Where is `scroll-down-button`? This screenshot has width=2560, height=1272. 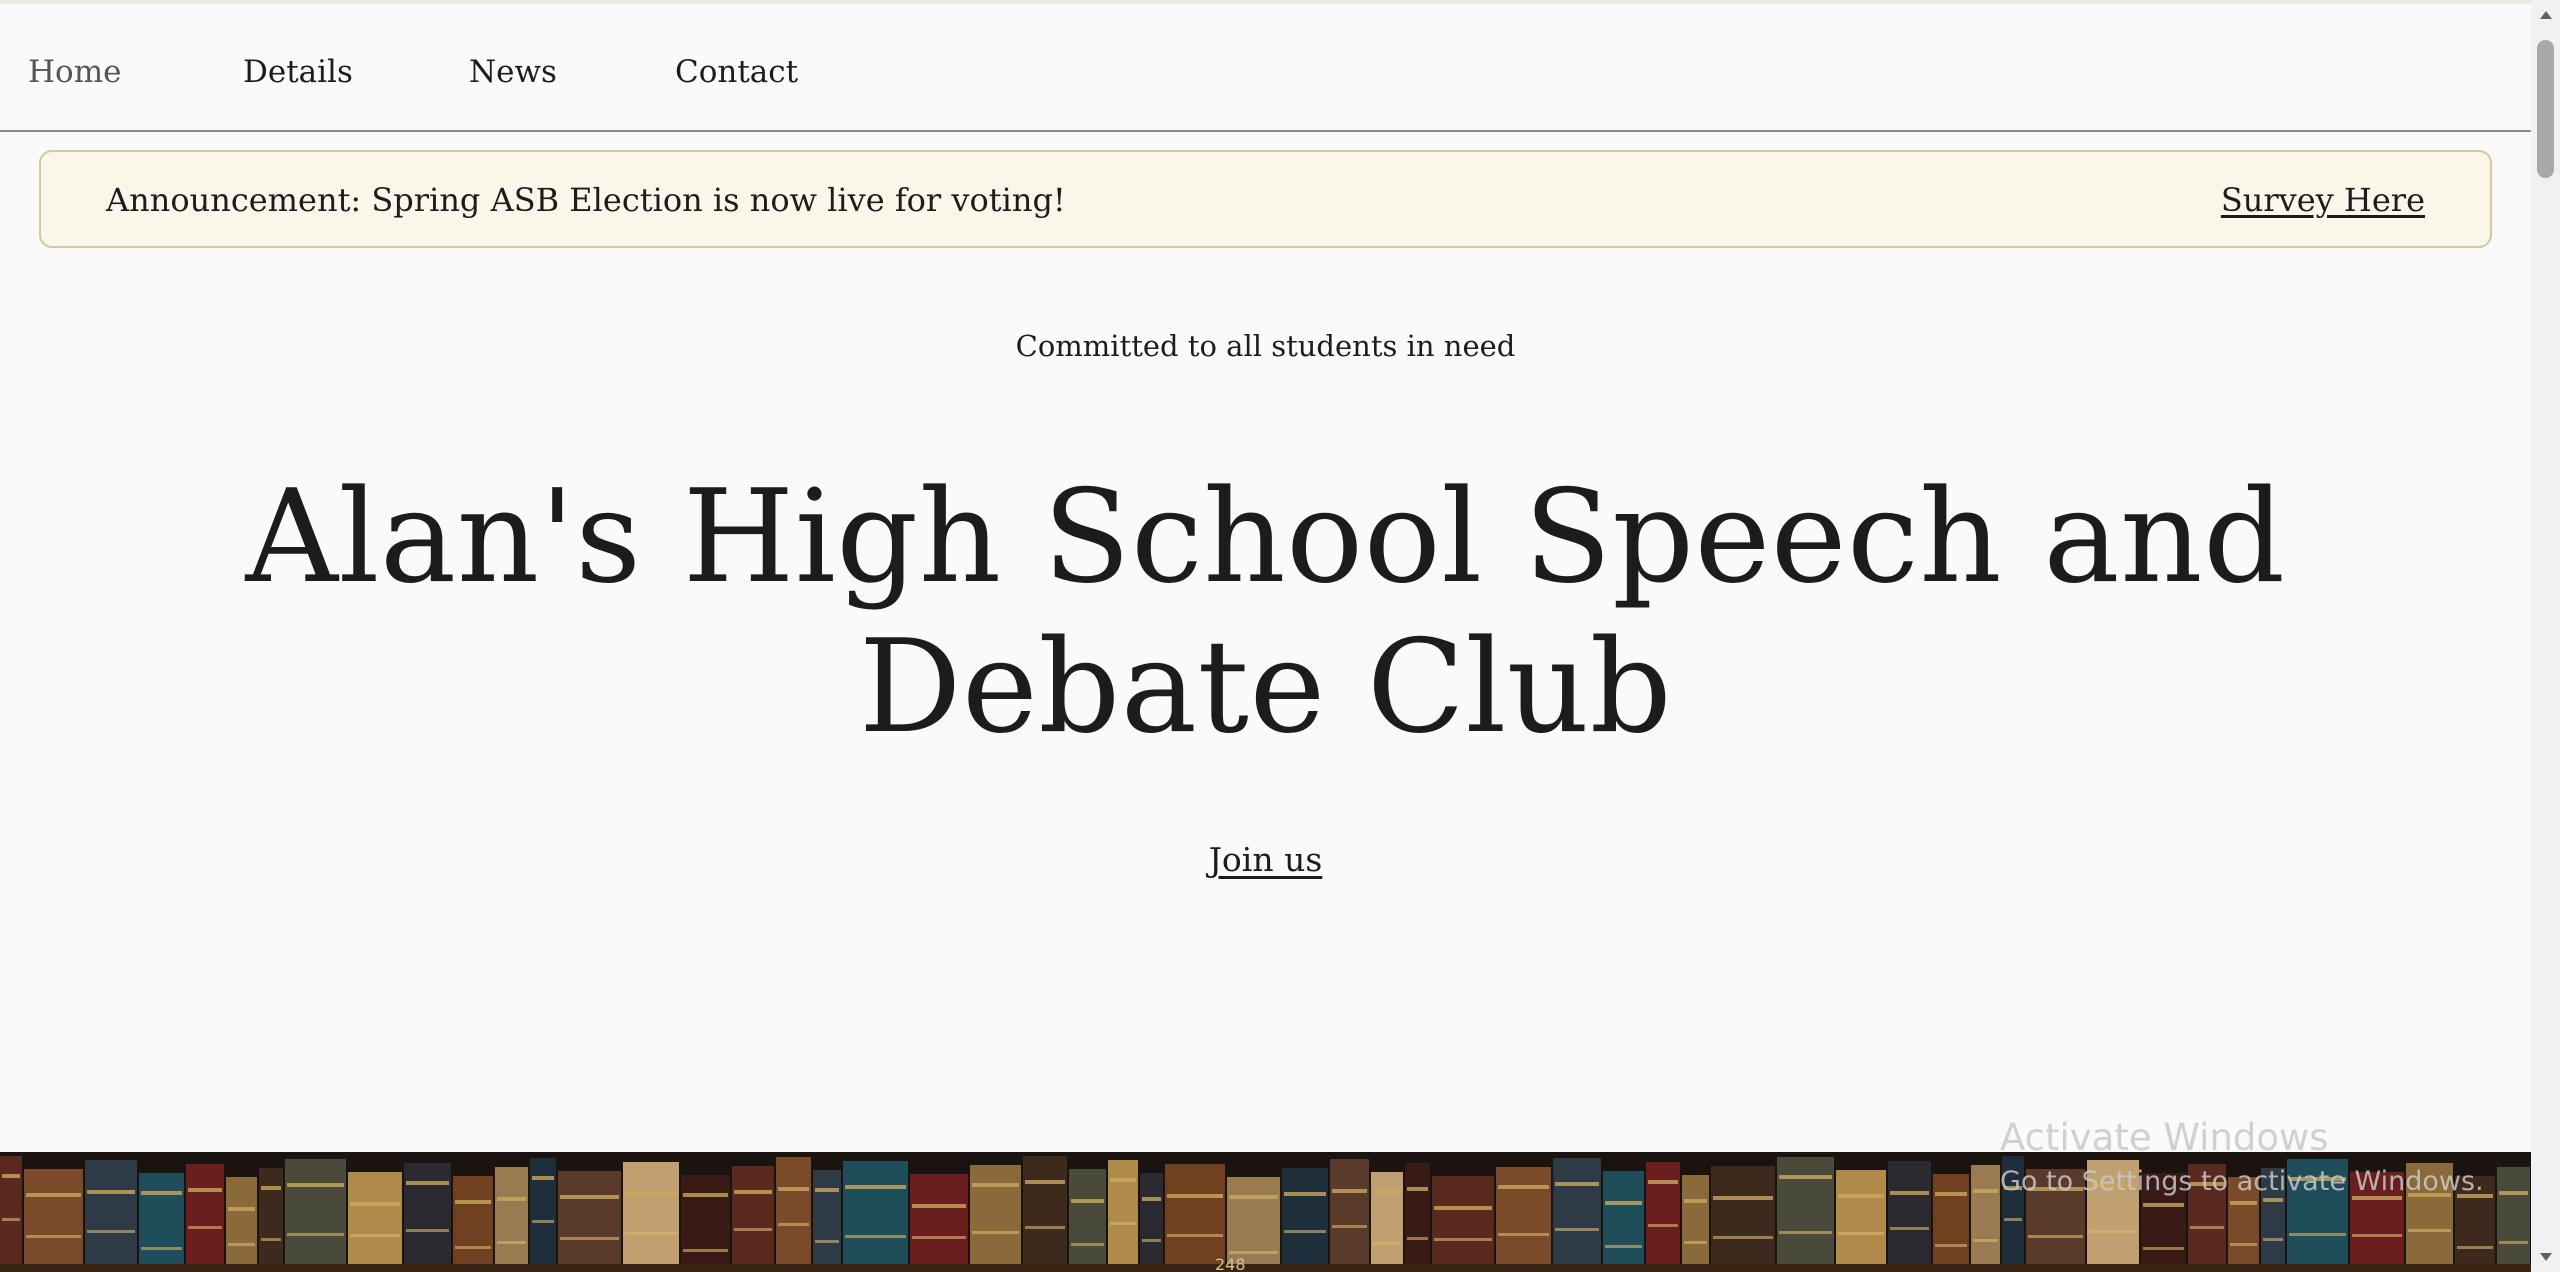
scroll-down-button is located at coordinates (2545, 1257).